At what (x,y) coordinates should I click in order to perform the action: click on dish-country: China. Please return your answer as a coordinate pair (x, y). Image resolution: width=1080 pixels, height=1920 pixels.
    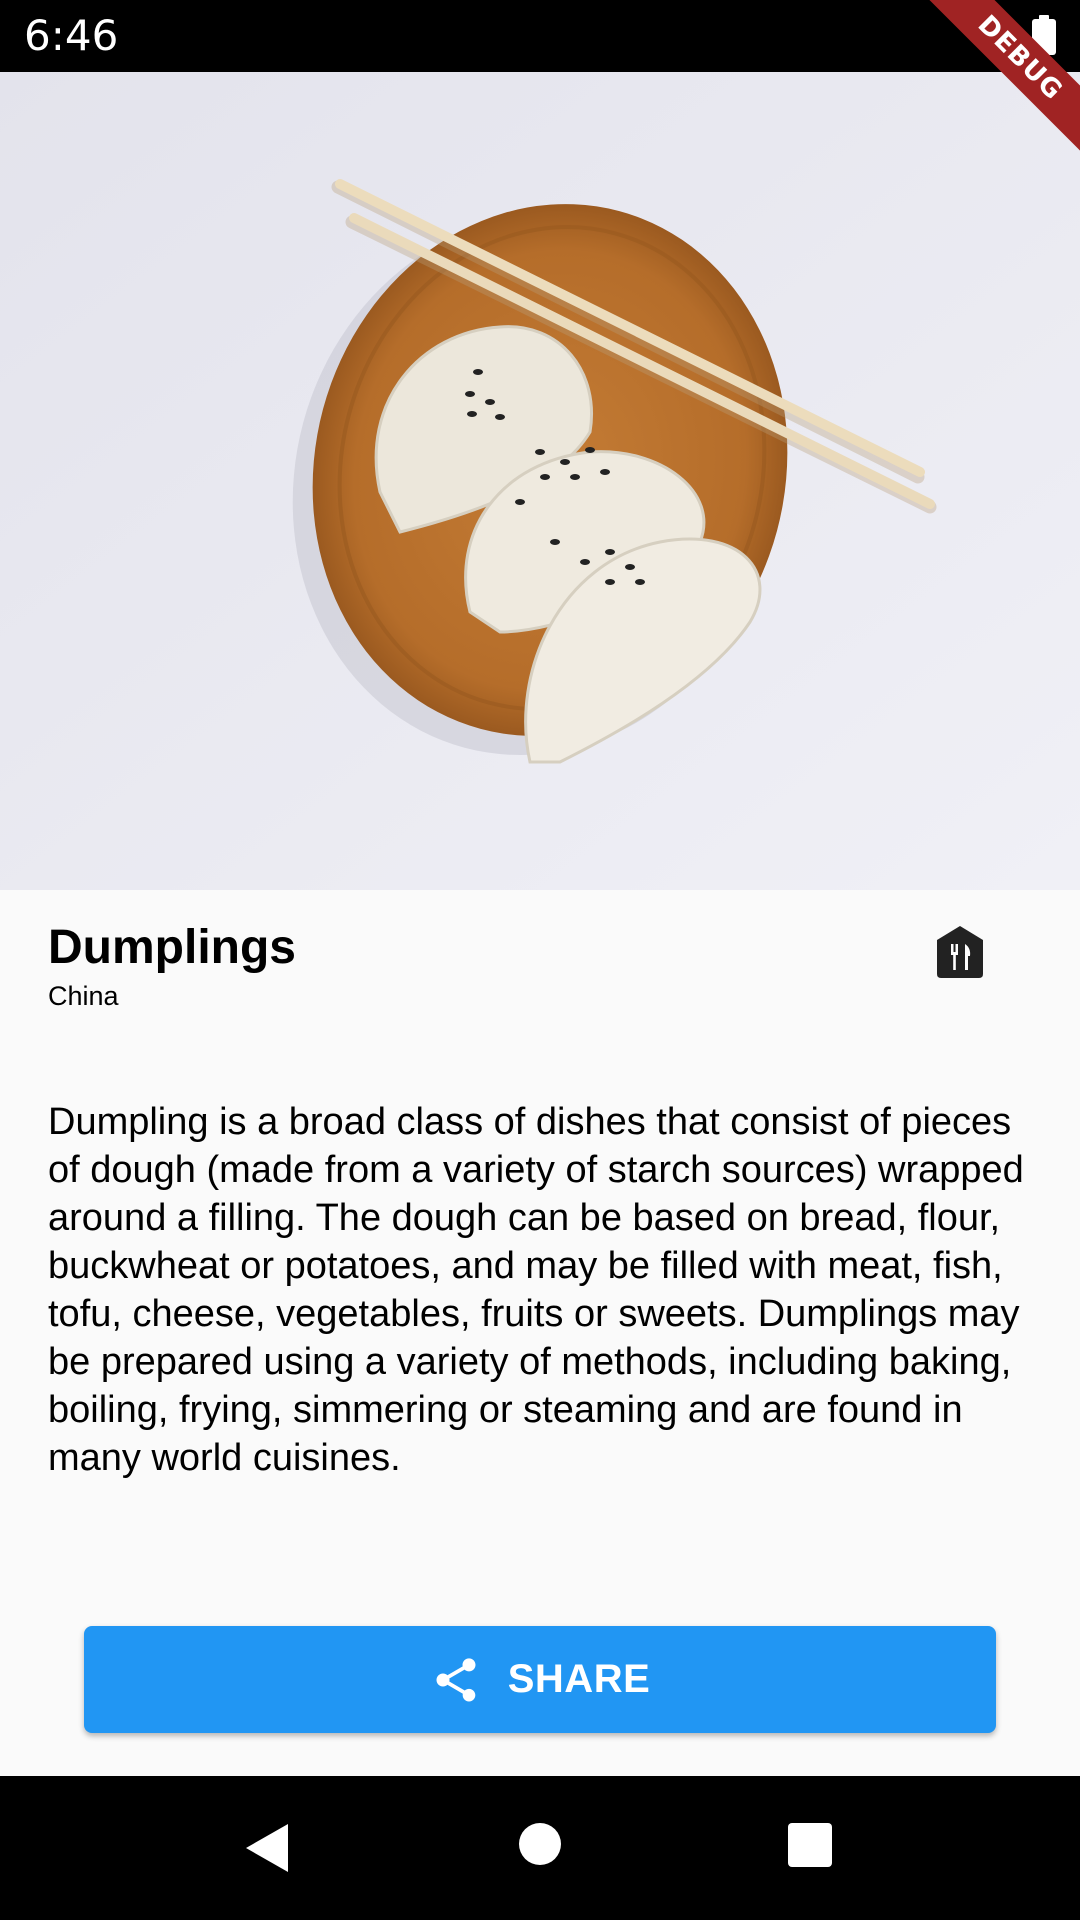
    Looking at the image, I should click on (83, 996).